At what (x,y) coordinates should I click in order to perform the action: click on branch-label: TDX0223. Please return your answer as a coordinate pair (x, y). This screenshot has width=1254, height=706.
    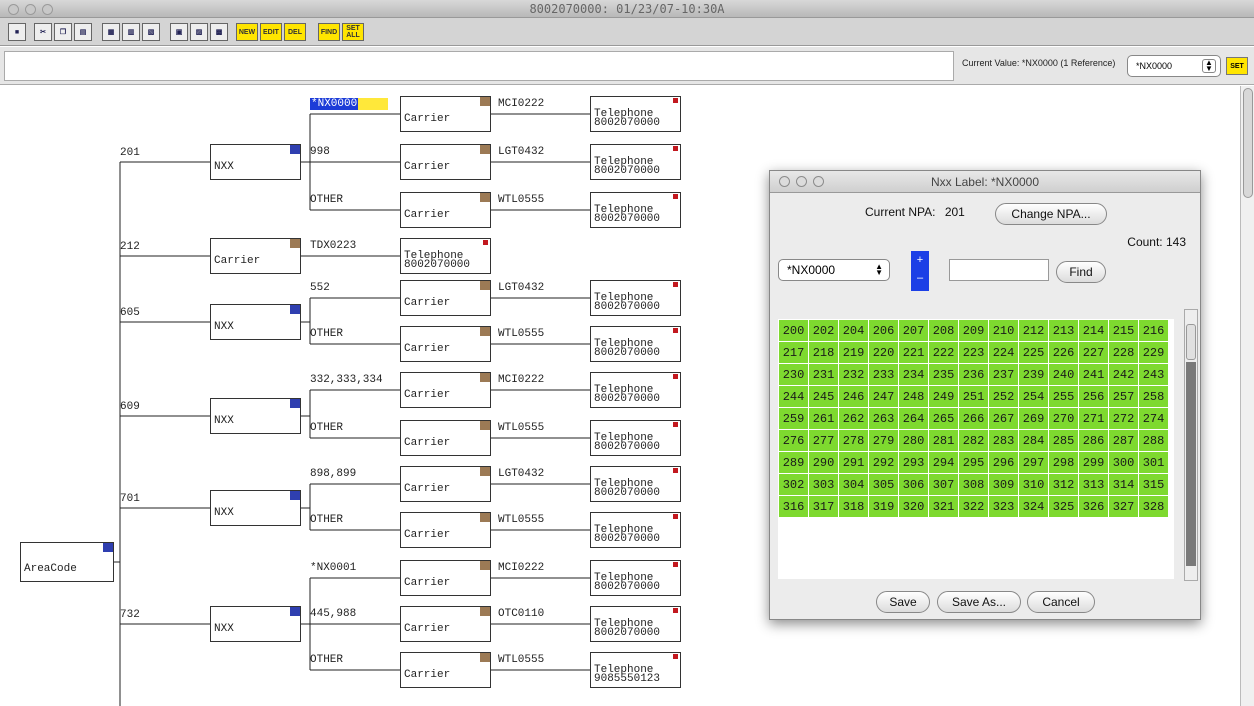
    Looking at the image, I should click on (333, 246).